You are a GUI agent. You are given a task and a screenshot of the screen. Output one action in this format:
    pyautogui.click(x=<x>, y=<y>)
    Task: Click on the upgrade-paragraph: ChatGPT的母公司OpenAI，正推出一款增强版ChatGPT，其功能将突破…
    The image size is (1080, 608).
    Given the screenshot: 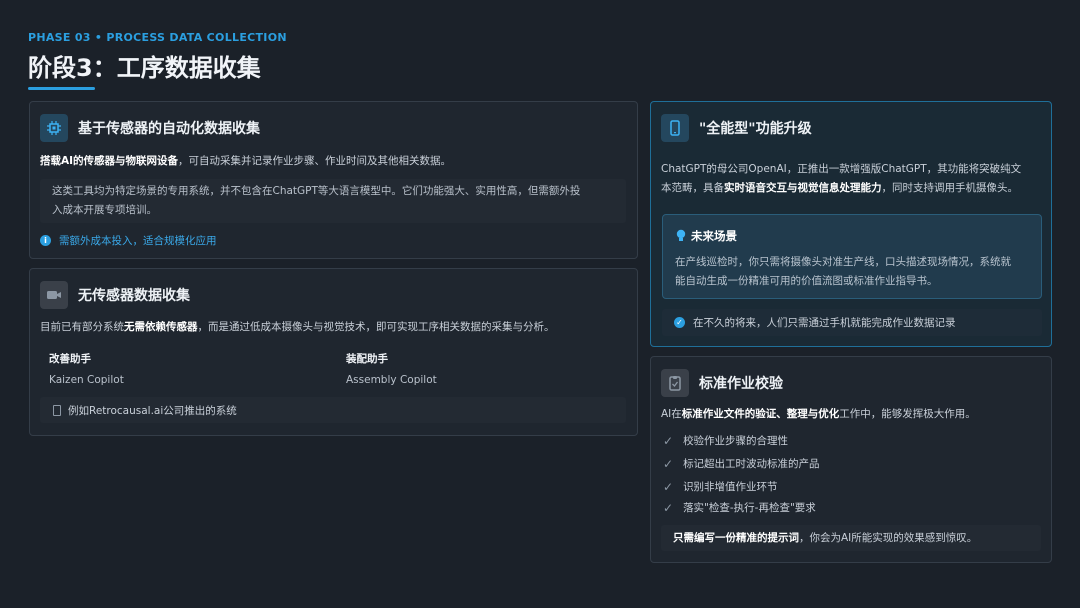 What is the action you would take?
    pyautogui.click(x=841, y=179)
    